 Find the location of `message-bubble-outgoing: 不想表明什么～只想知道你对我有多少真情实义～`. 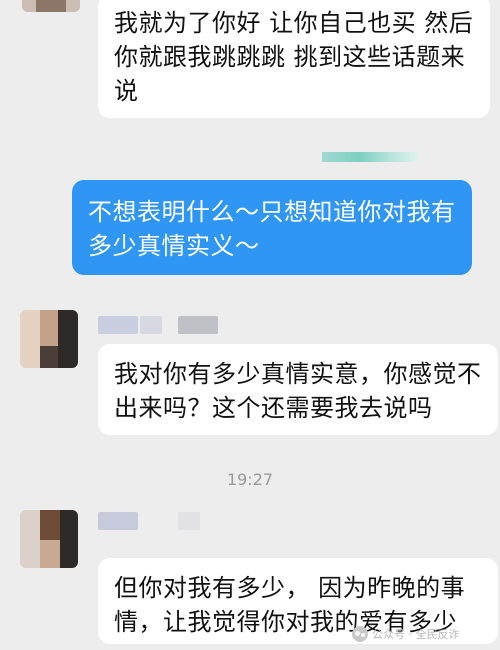

message-bubble-outgoing: 不想表明什么～只想知道你对我有多少真情实义～ is located at coordinates (272, 227).